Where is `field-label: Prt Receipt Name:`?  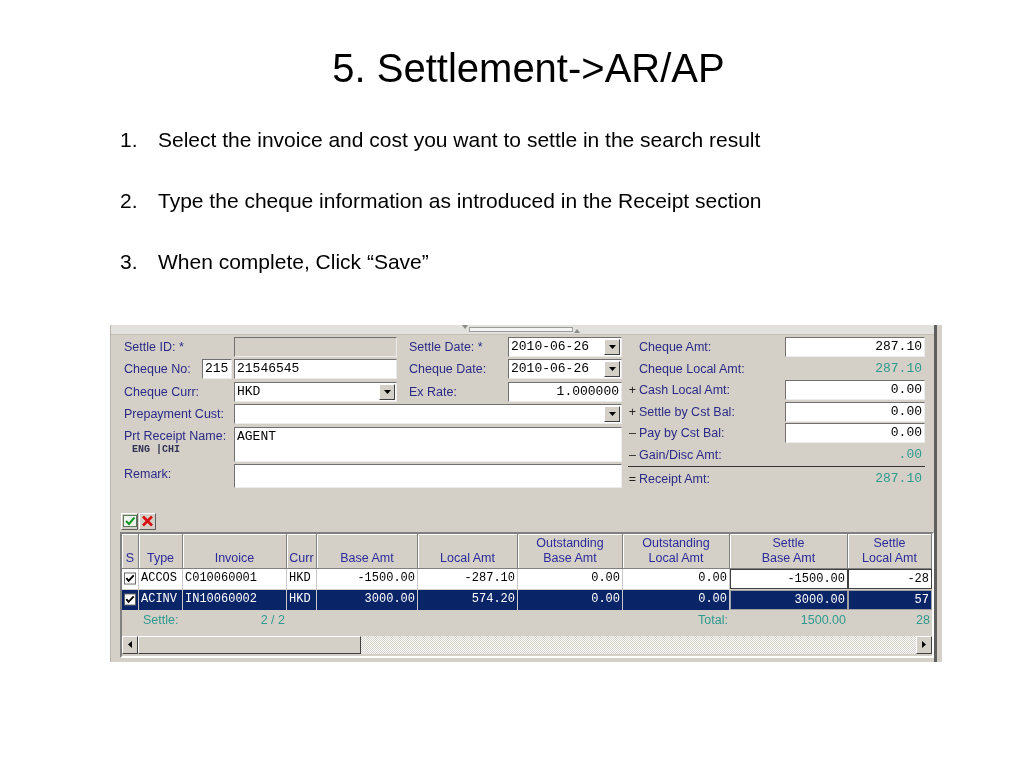
field-label: Prt Receipt Name: is located at coordinates (175, 435).